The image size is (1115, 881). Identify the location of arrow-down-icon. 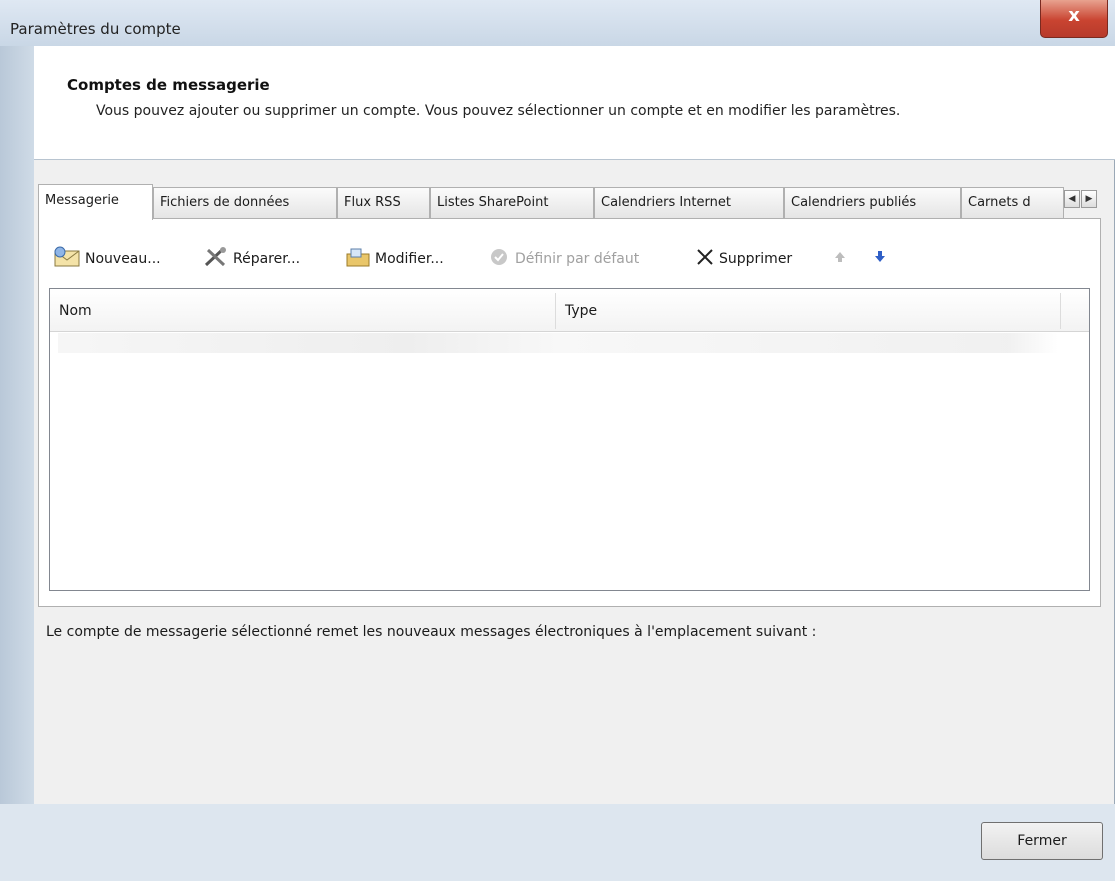
(880, 259).